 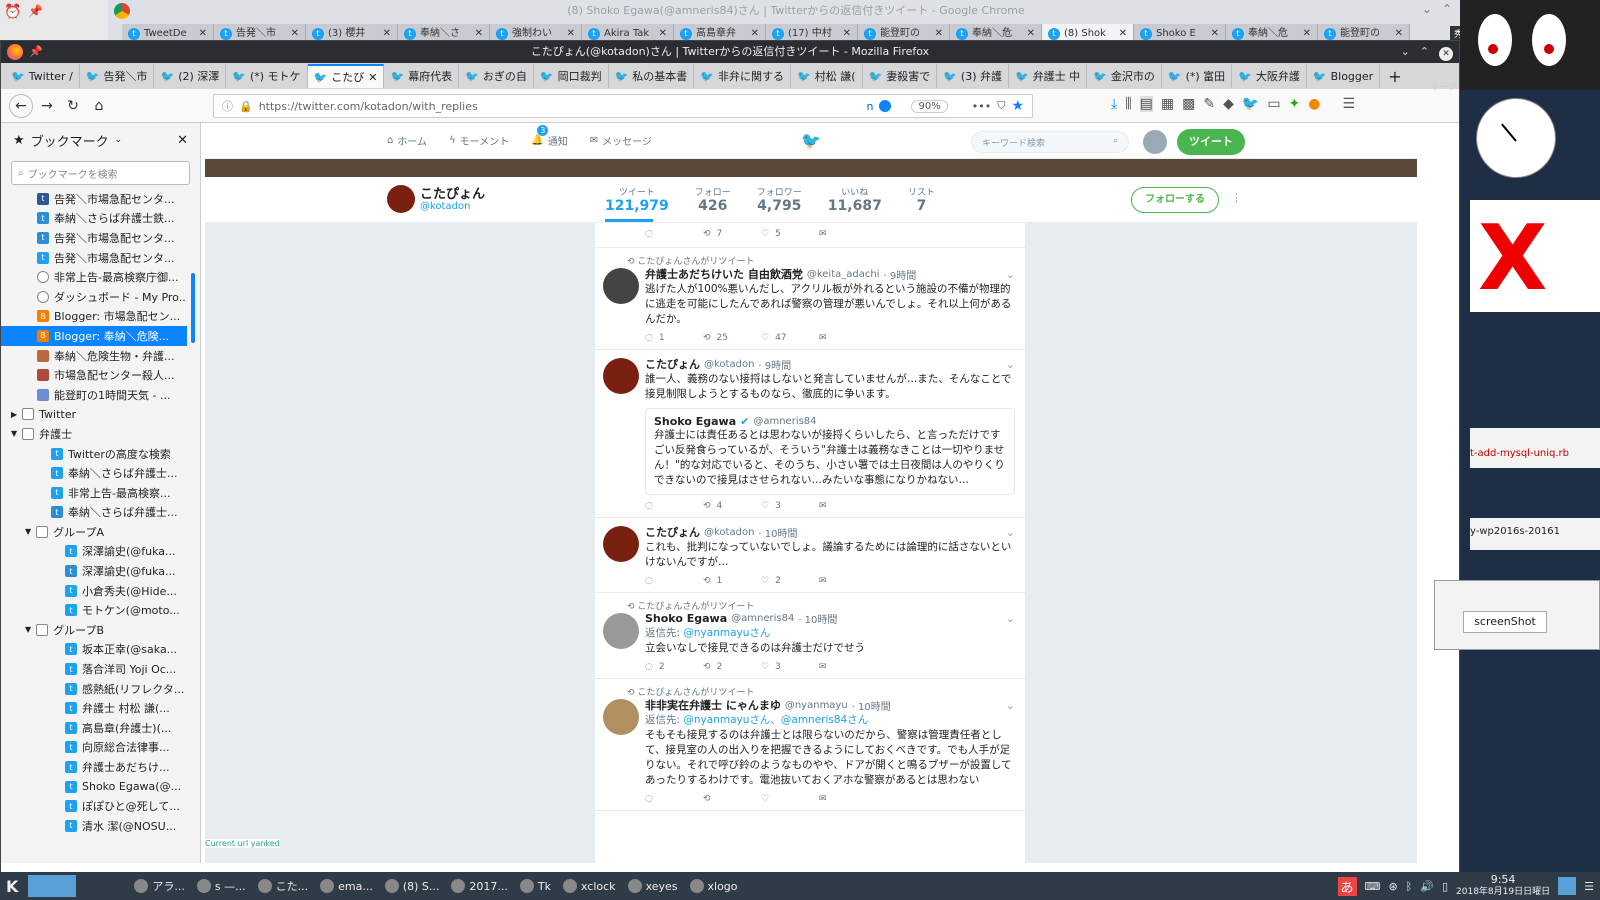 What do you see at coordinates (1409, 886) in the screenshot?
I see `bluetooth-icon: ᛒ` at bounding box center [1409, 886].